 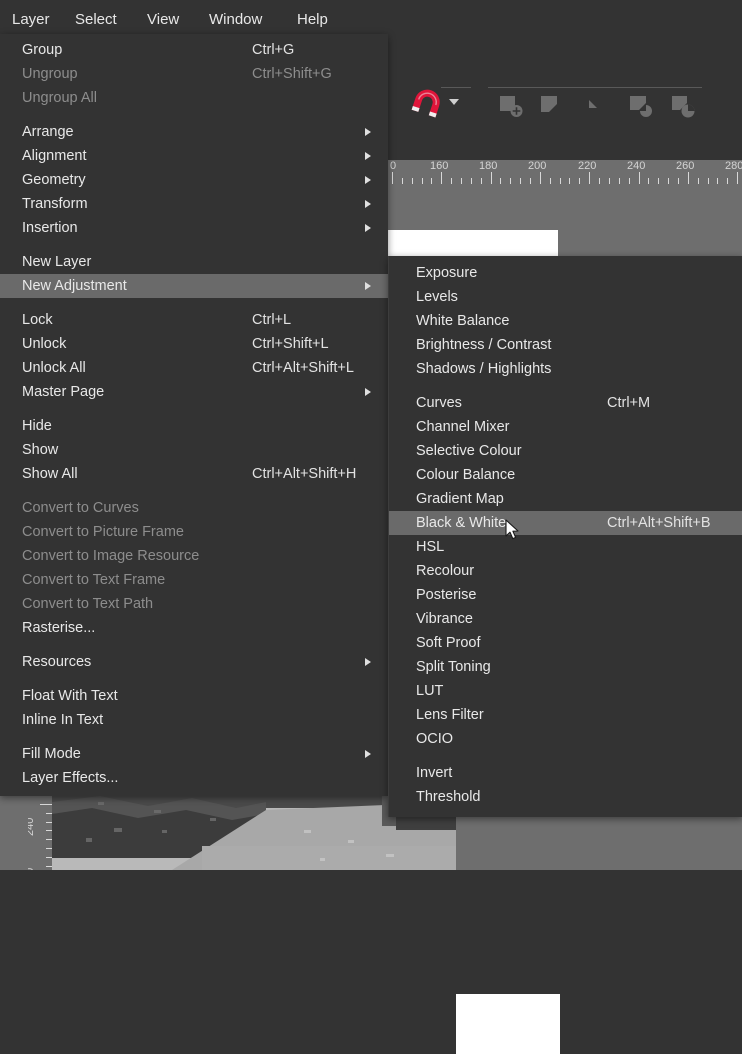 What do you see at coordinates (194, 320) in the screenshot?
I see `layer-menu-item-lock: Lock Ctrl+L` at bounding box center [194, 320].